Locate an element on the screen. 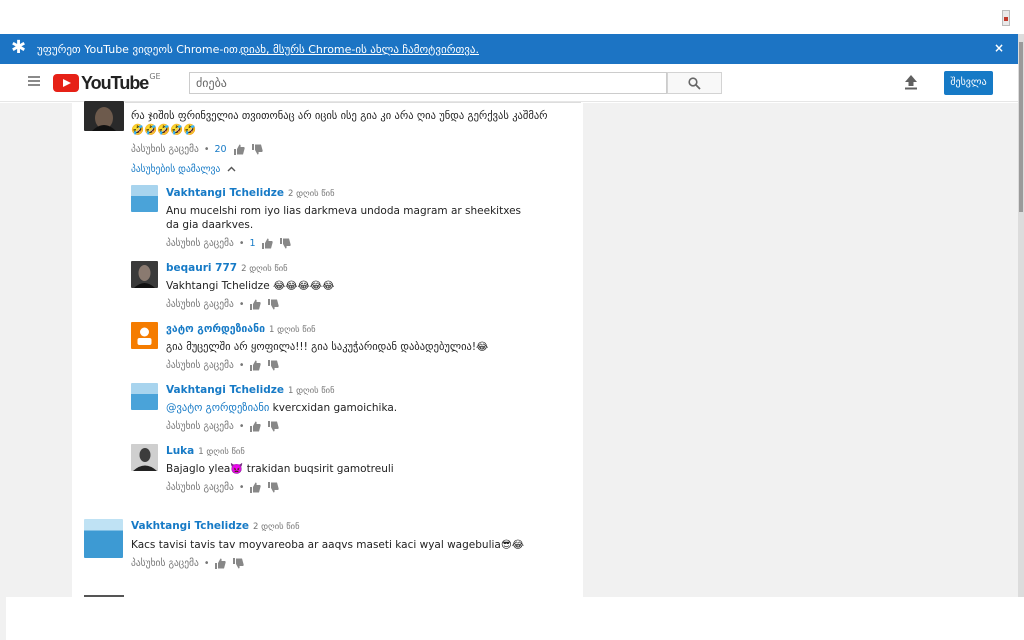 Image resolution: width=1024 pixels, height=640 pixels. next-comment-avatar-edge is located at coordinates (104, 596).